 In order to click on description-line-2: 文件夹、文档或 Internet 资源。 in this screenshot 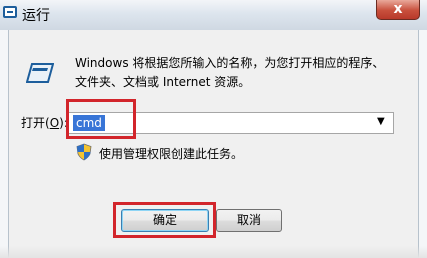, I will do `click(163, 82)`.